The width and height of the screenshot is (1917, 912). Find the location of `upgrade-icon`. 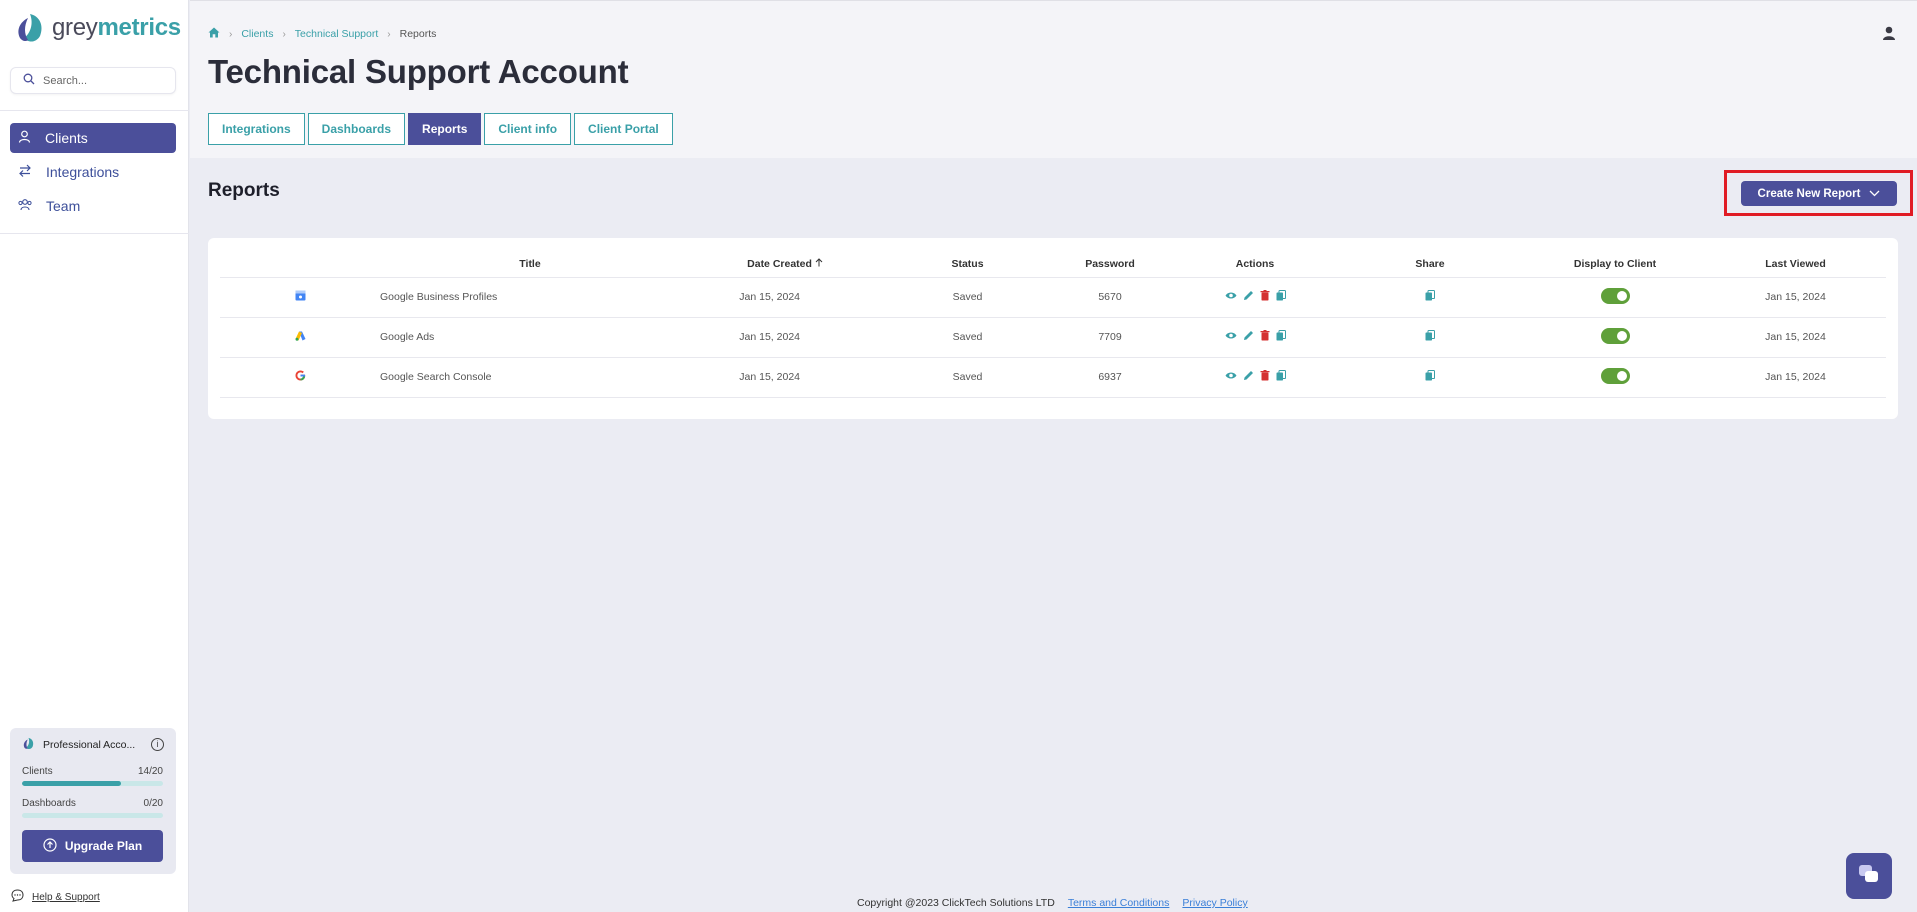

upgrade-icon is located at coordinates (50, 846).